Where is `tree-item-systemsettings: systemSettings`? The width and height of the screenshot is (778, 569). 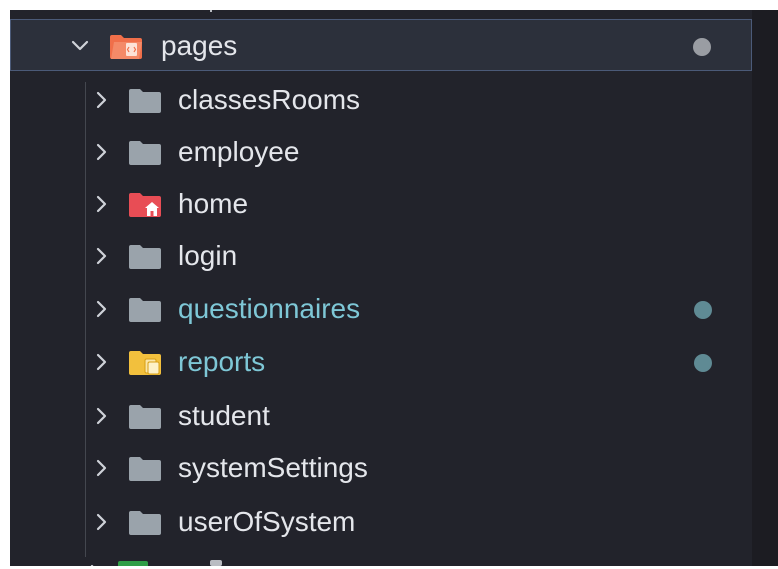 tree-item-systemsettings: systemSettings is located at coordinates (381, 468).